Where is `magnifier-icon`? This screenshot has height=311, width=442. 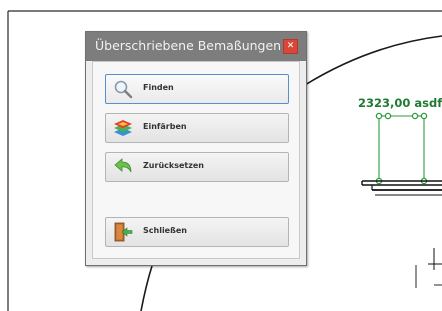 magnifier-icon is located at coordinates (123, 89).